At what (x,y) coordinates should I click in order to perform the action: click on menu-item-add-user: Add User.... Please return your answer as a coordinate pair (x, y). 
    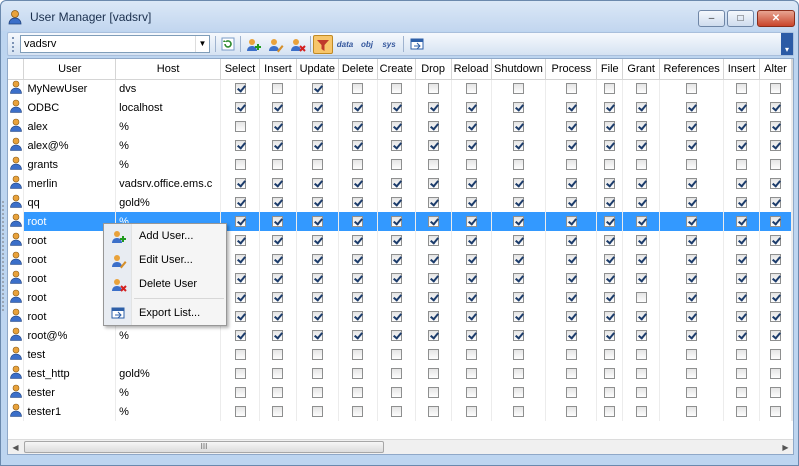
    Looking at the image, I should click on (165, 237).